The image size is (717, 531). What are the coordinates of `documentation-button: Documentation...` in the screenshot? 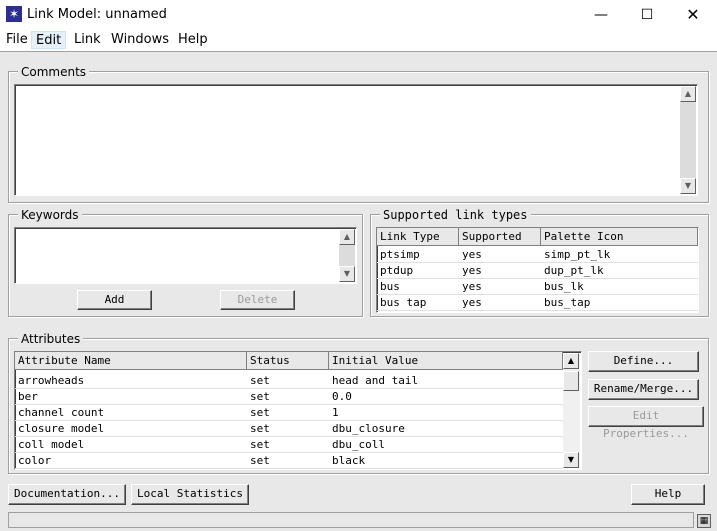 It's located at (67, 494).